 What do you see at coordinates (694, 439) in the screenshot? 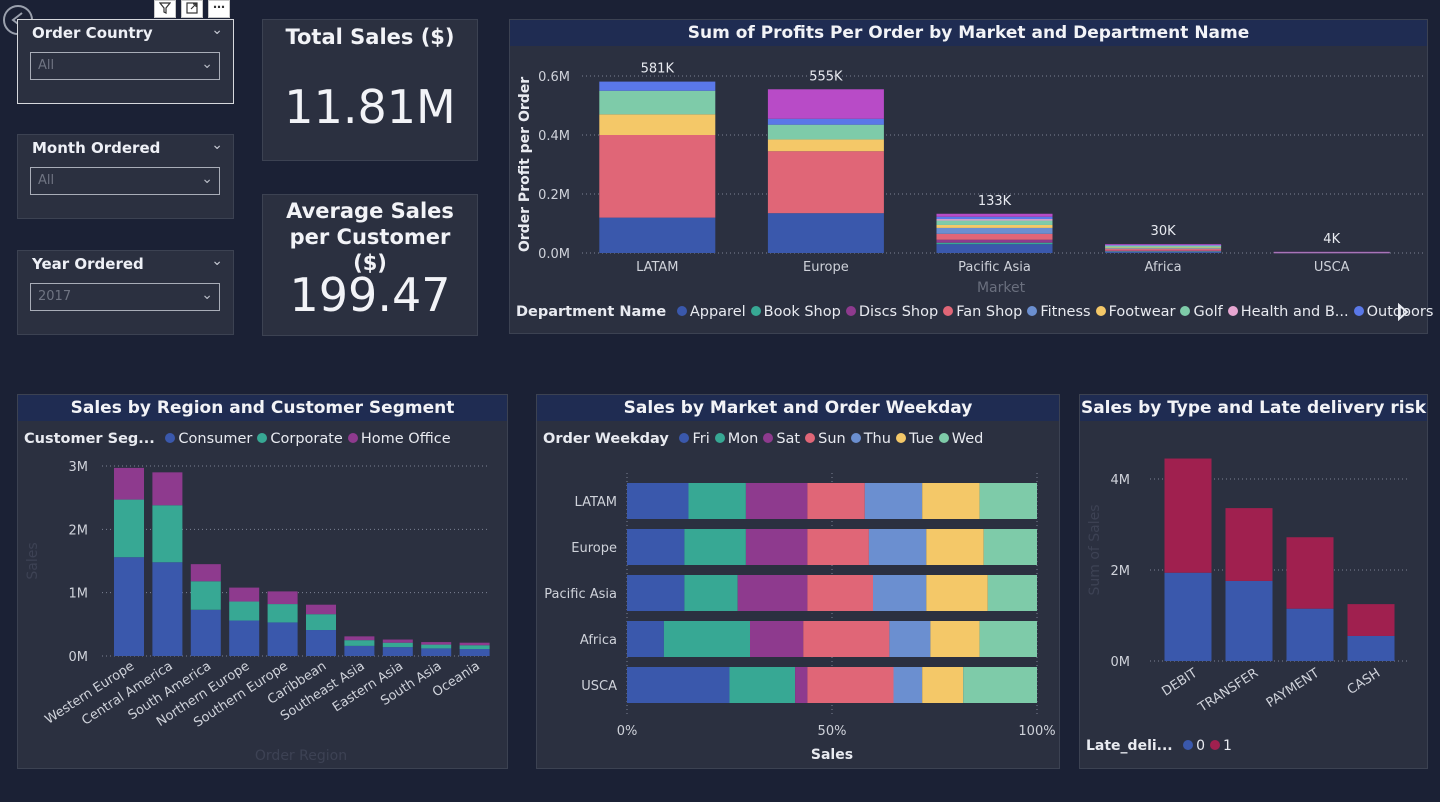
I see `legend-item: Fri` at bounding box center [694, 439].